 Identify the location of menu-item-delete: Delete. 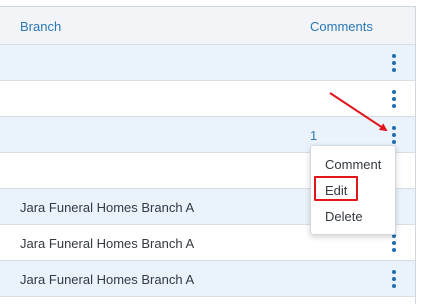
(344, 216).